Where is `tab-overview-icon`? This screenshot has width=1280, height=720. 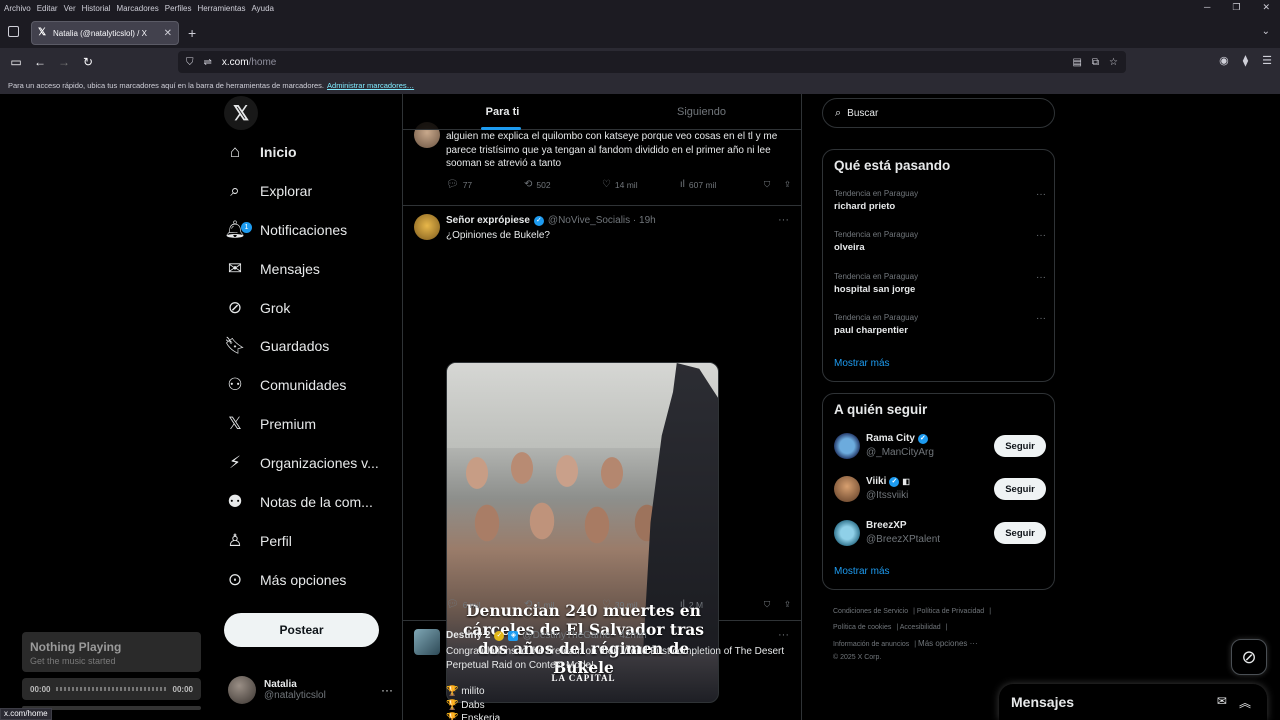
tab-overview-icon is located at coordinates (13, 31).